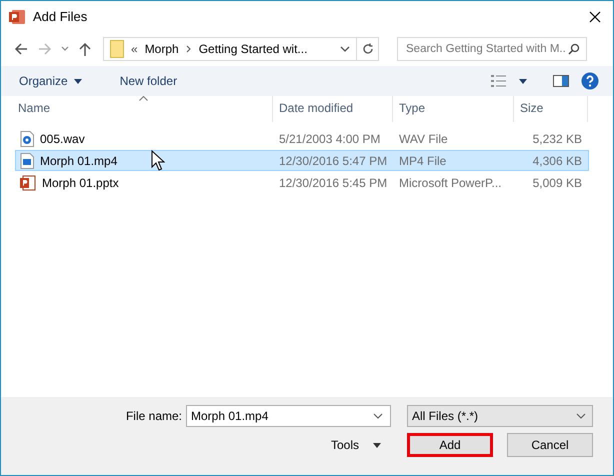 The image size is (614, 476). Describe the element at coordinates (143, 98) in the screenshot. I see `sort-icon` at that location.